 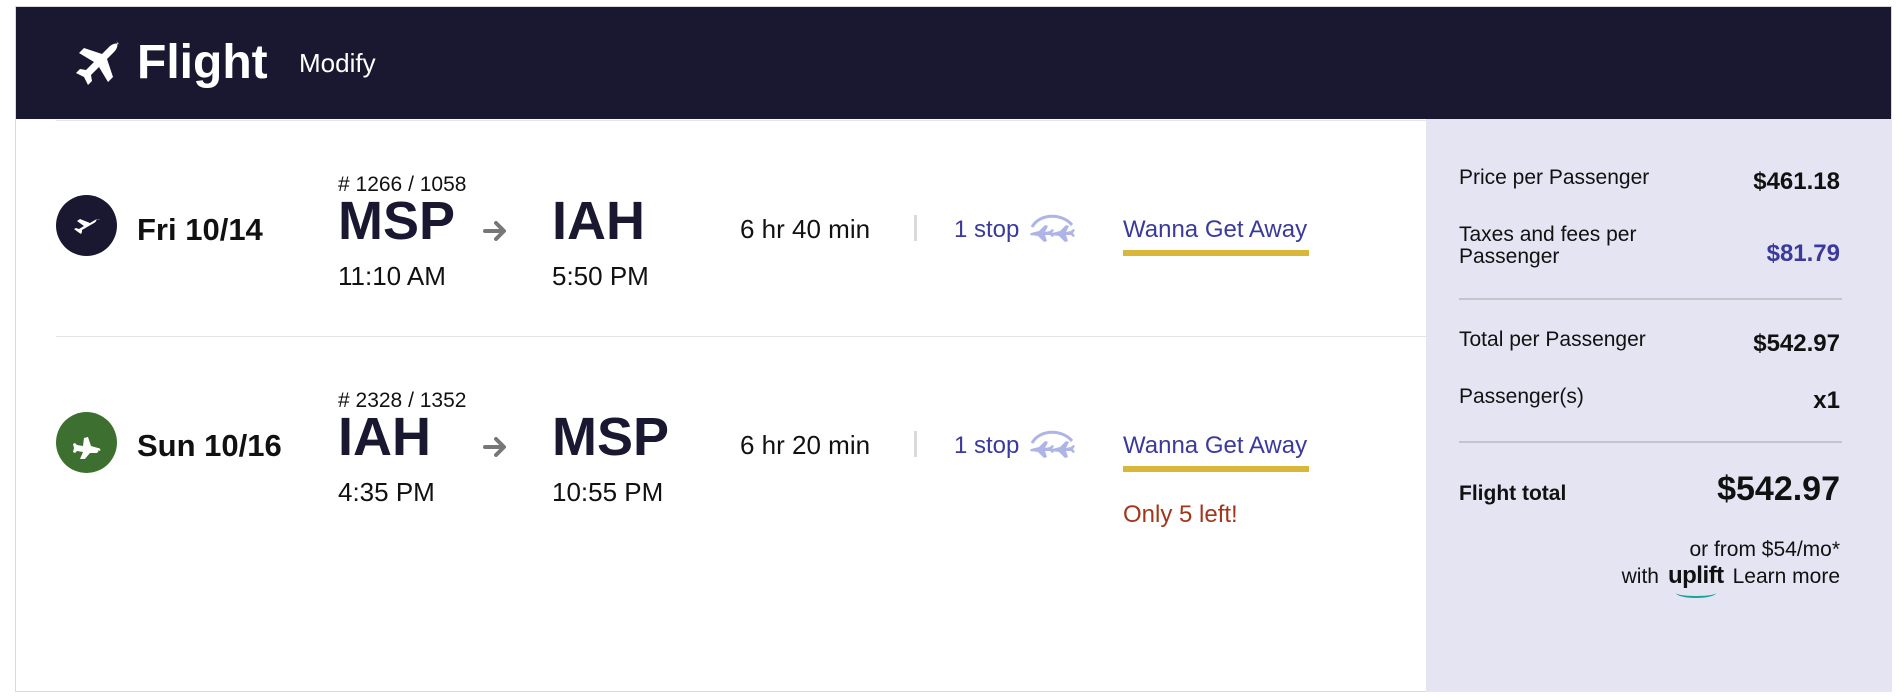 What do you see at coordinates (397, 221) in the screenshot?
I see `origin-code: MSP` at bounding box center [397, 221].